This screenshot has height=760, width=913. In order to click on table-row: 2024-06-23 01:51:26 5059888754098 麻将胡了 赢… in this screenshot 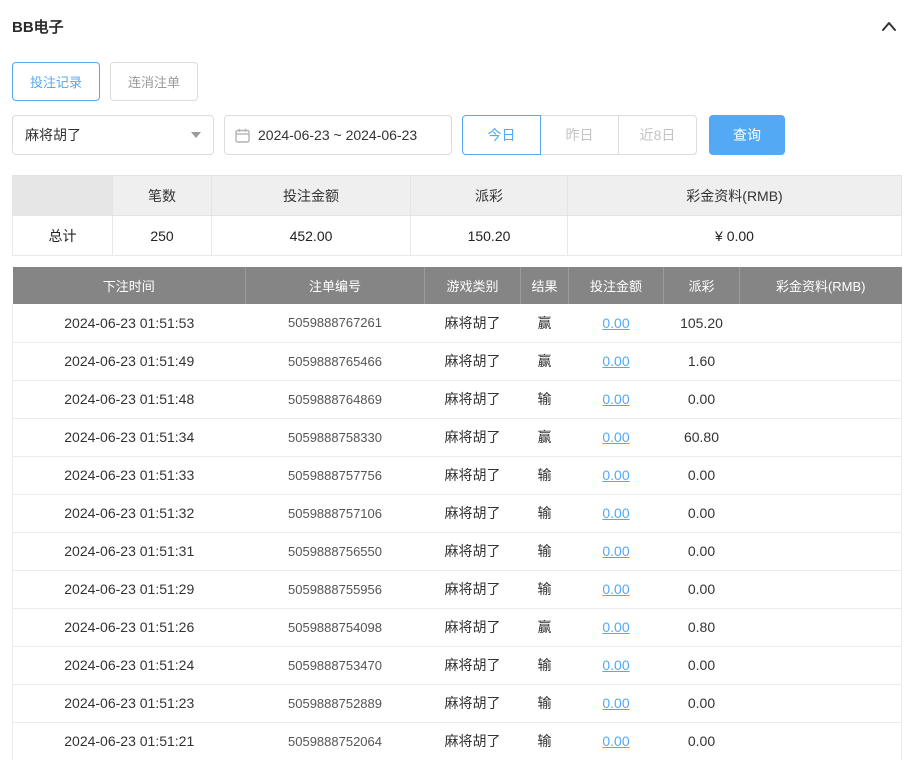, I will do `click(457, 627)`.